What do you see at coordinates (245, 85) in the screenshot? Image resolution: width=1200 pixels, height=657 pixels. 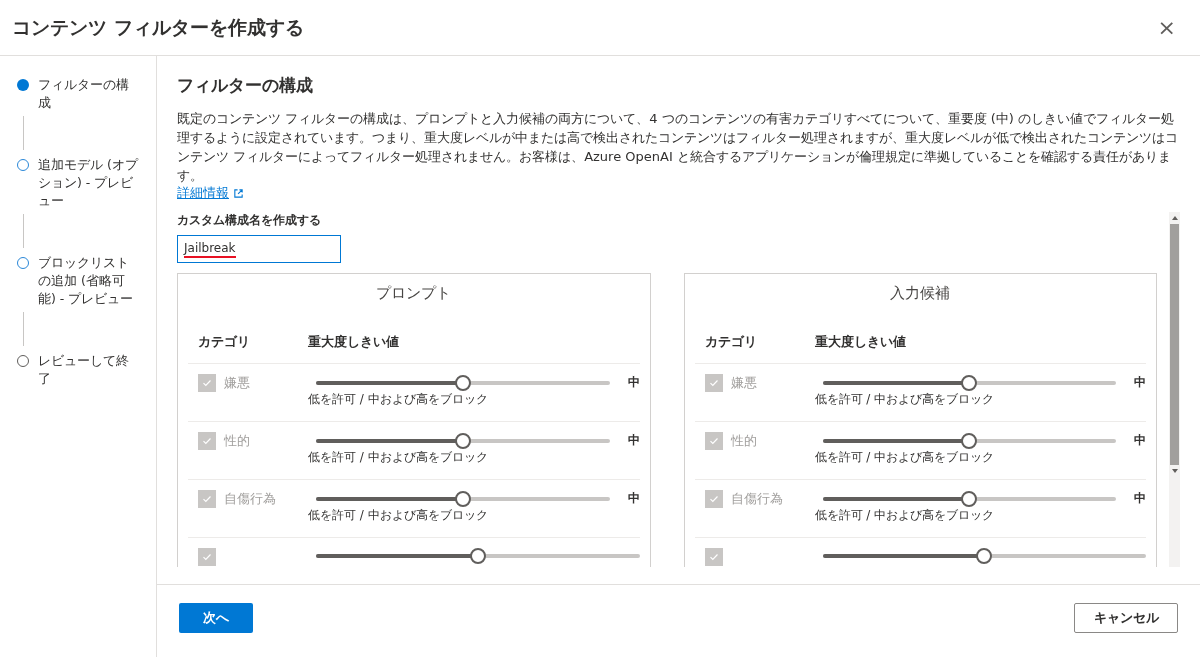 I see `section-title: フィルターの構成` at bounding box center [245, 85].